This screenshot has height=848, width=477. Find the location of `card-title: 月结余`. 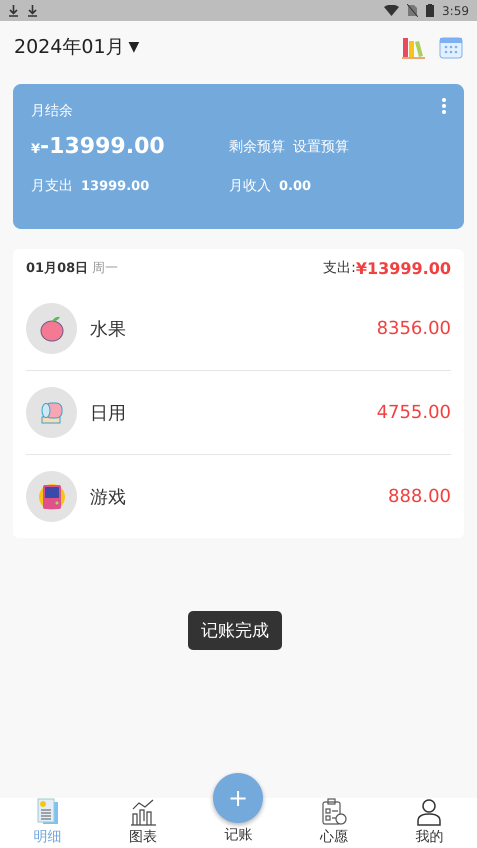

card-title: 月结余 is located at coordinates (52, 111).